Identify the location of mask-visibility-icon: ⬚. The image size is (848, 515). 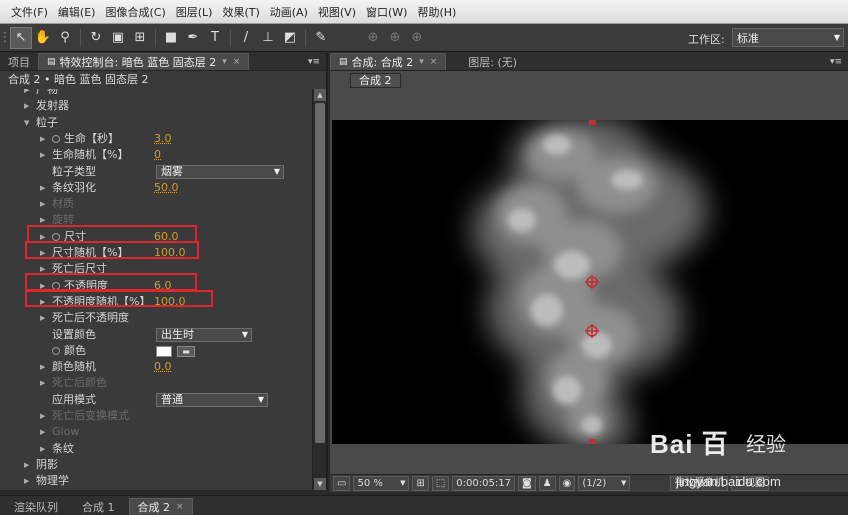
(440, 483).